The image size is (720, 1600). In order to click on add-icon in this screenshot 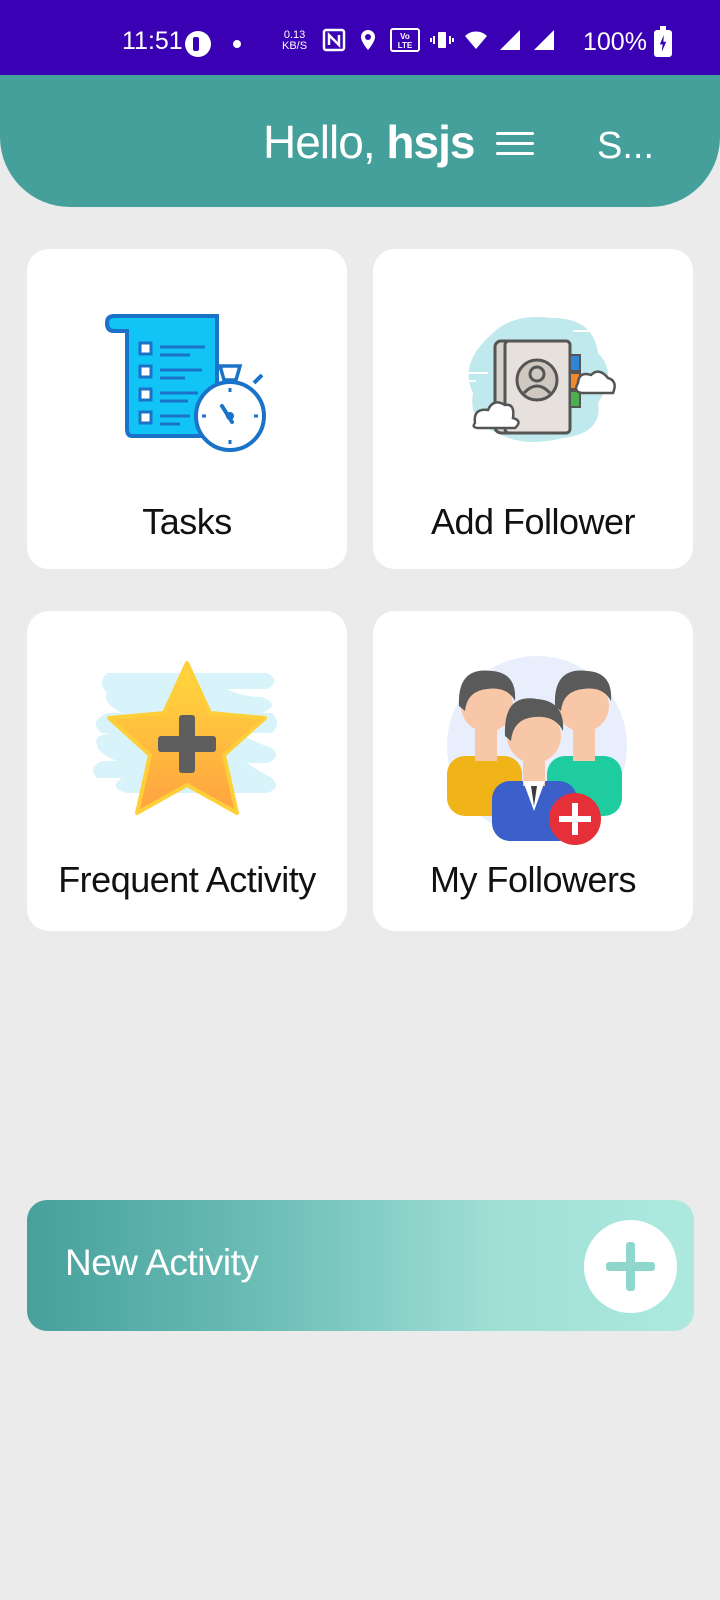, I will do `click(630, 1266)`.